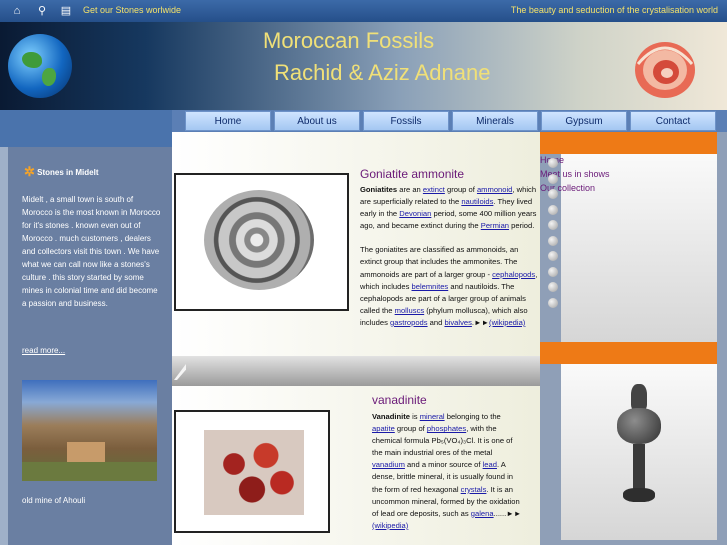 The image size is (727, 545). I want to click on wiki-link: Permian, so click(495, 225).